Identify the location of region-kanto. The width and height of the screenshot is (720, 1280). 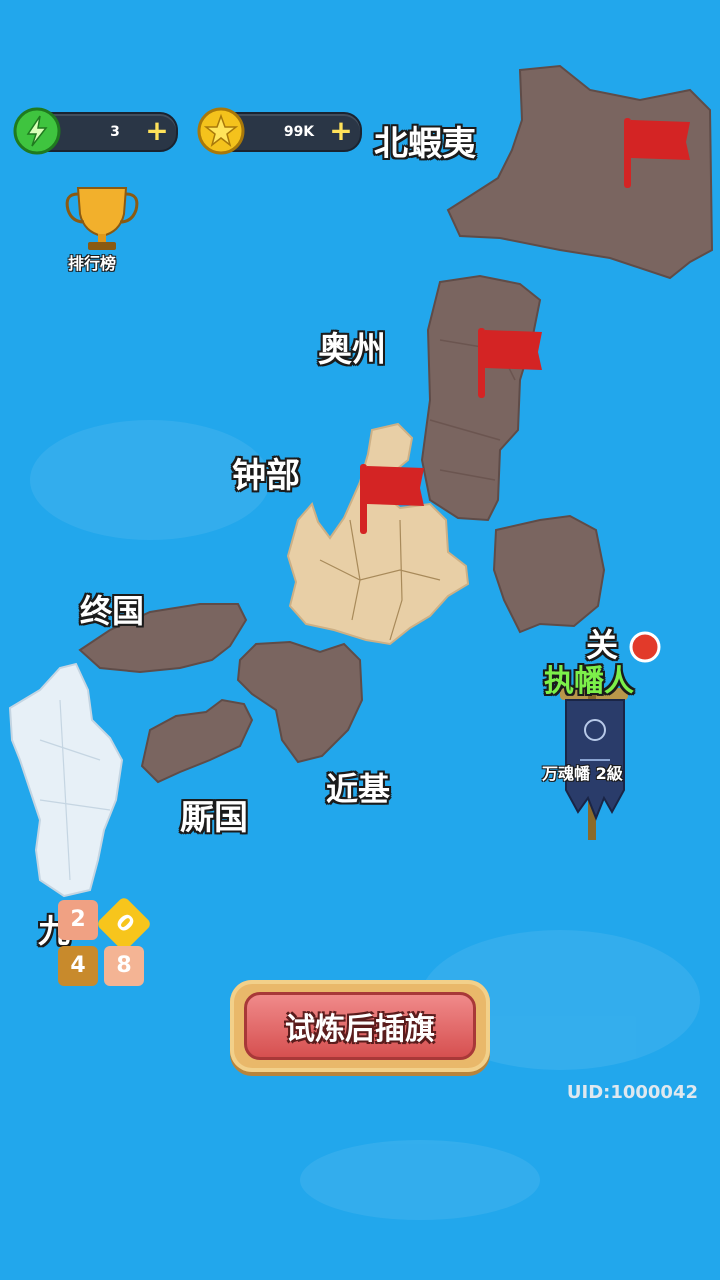
(549, 574).